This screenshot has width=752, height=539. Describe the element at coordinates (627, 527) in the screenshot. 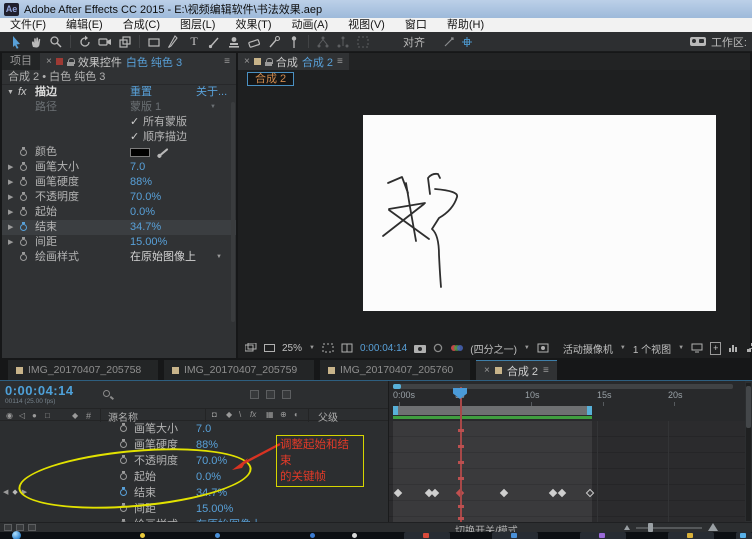

I see `zoom-out-mountain-icon` at that location.